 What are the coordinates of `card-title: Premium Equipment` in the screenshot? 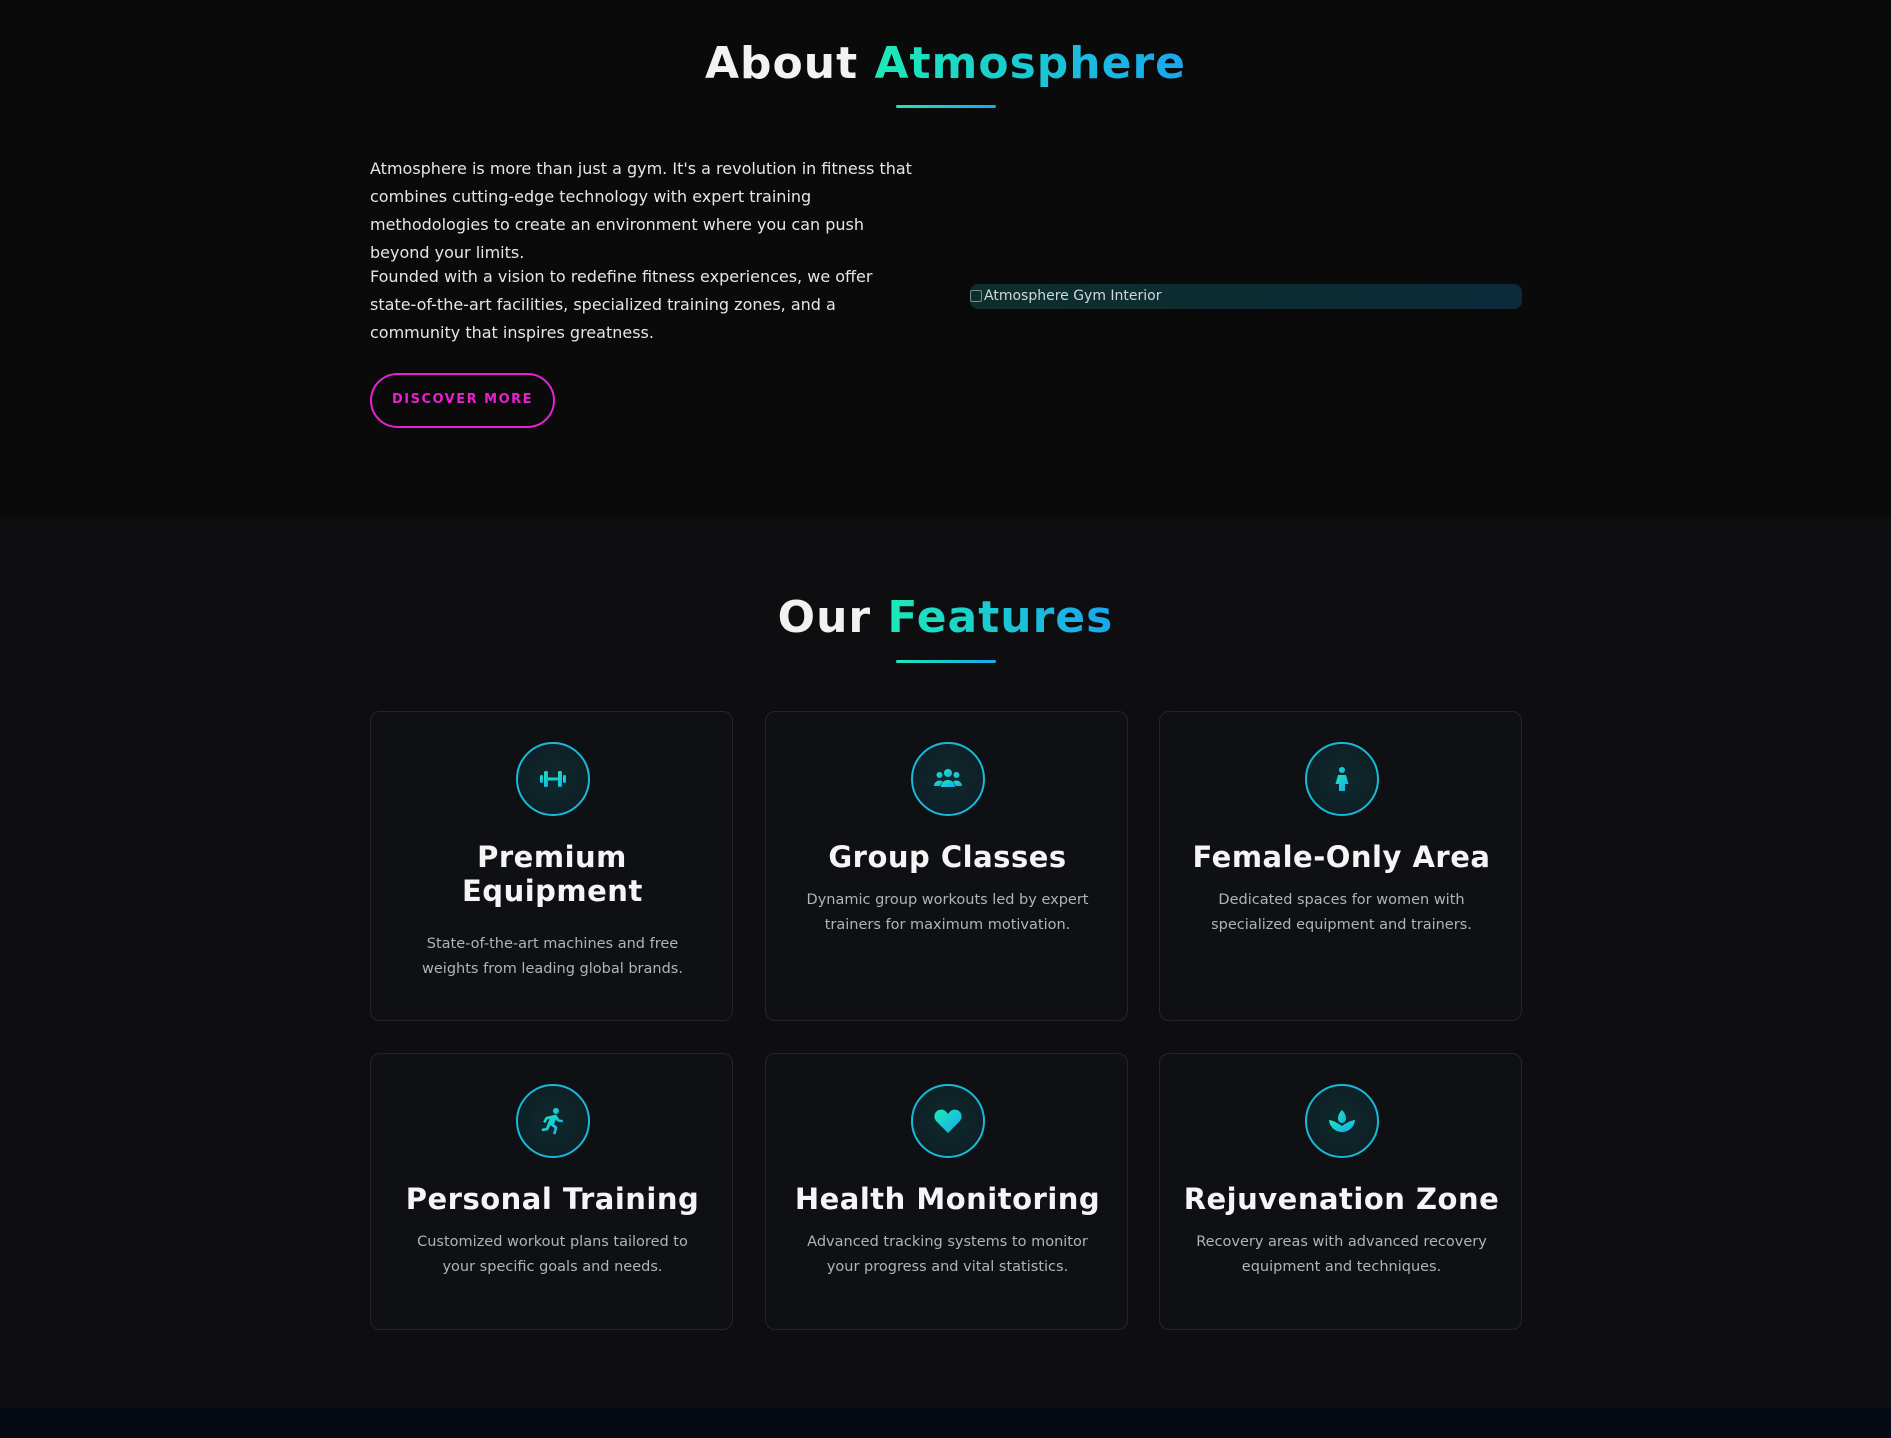 It's located at (552, 874).